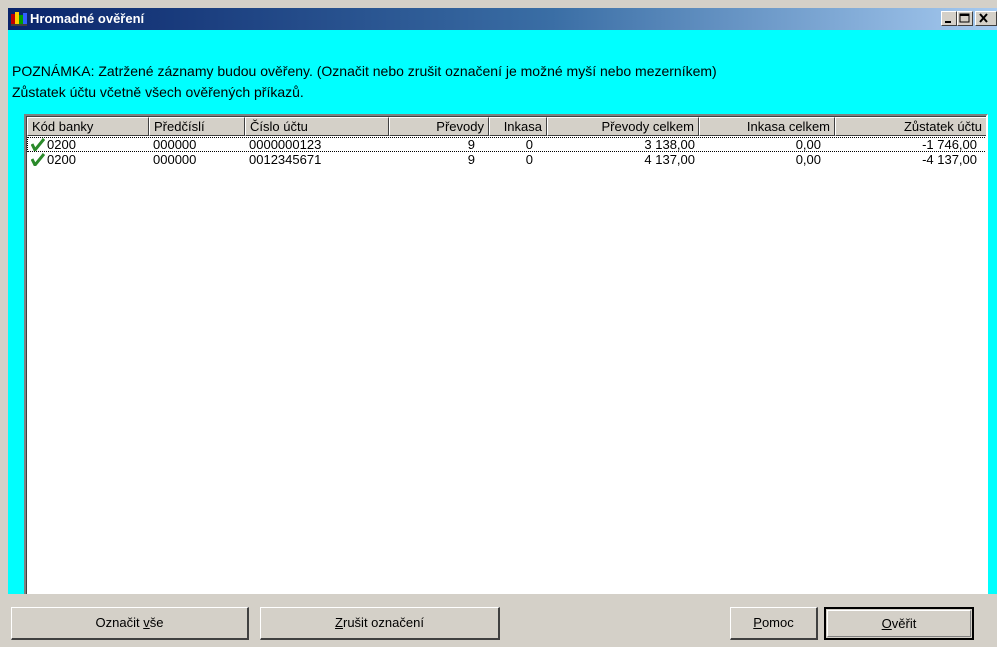 The image size is (997, 647). Describe the element at coordinates (886, 623) in the screenshot. I see `verify-label-accel: O` at that location.